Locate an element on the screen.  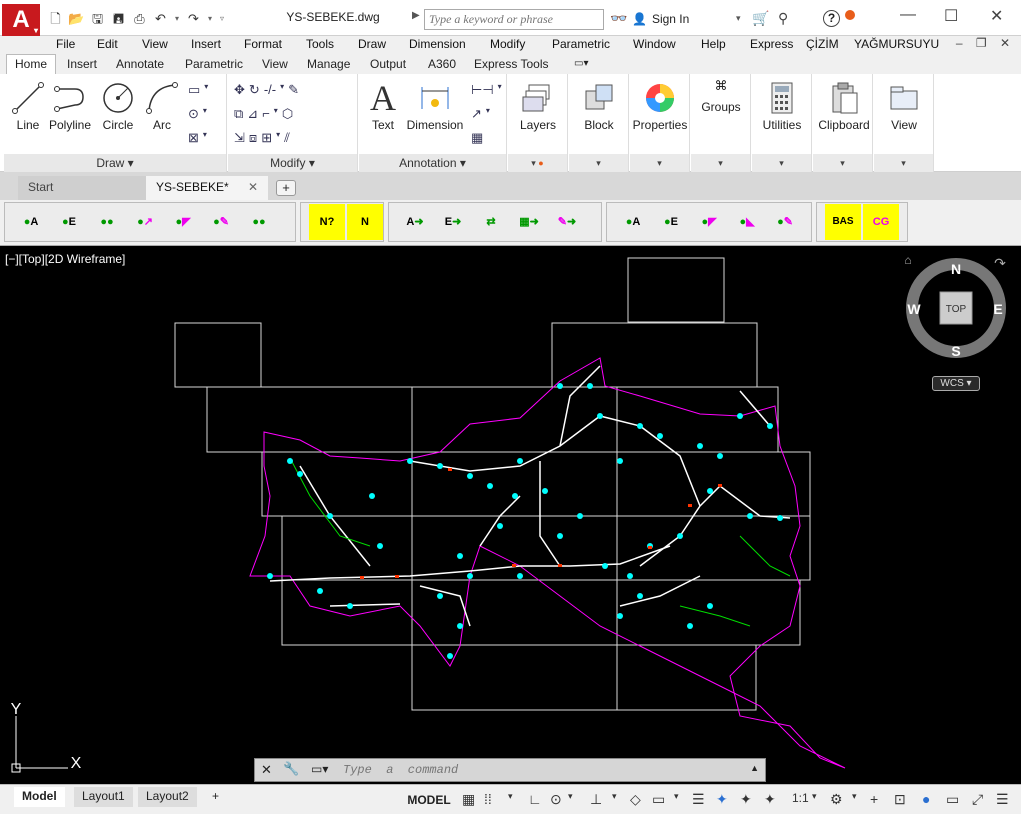
autoscale-icon: ✦ is located at coordinates (746, 799).